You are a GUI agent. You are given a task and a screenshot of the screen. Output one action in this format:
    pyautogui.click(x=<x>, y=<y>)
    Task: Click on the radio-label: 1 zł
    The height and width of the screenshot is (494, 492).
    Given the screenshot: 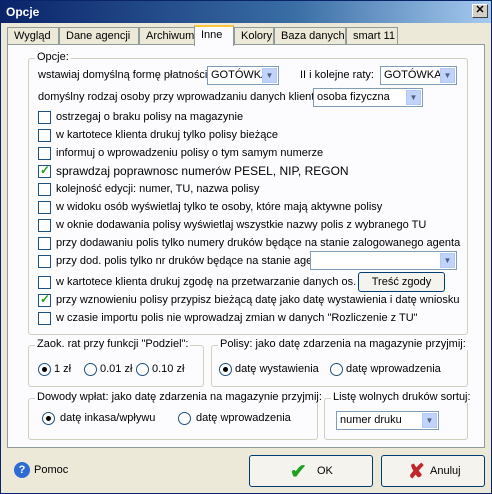 What is the action you would take?
    pyautogui.click(x=63, y=369)
    